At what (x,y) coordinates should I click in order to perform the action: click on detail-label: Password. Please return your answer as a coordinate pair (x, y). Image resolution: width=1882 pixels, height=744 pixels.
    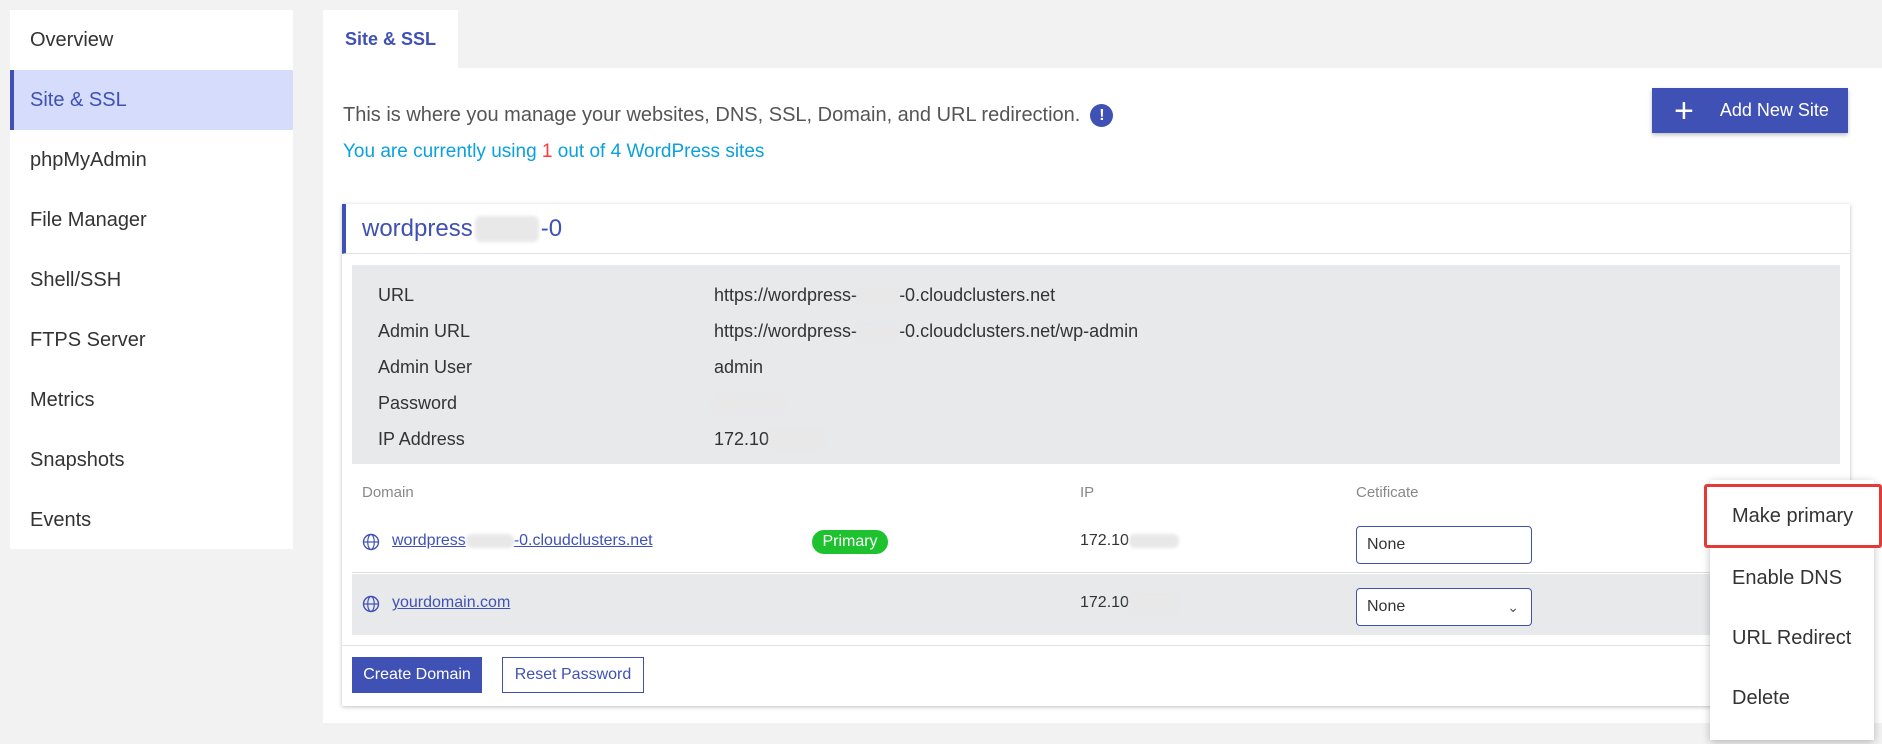
    Looking at the image, I should click on (418, 402).